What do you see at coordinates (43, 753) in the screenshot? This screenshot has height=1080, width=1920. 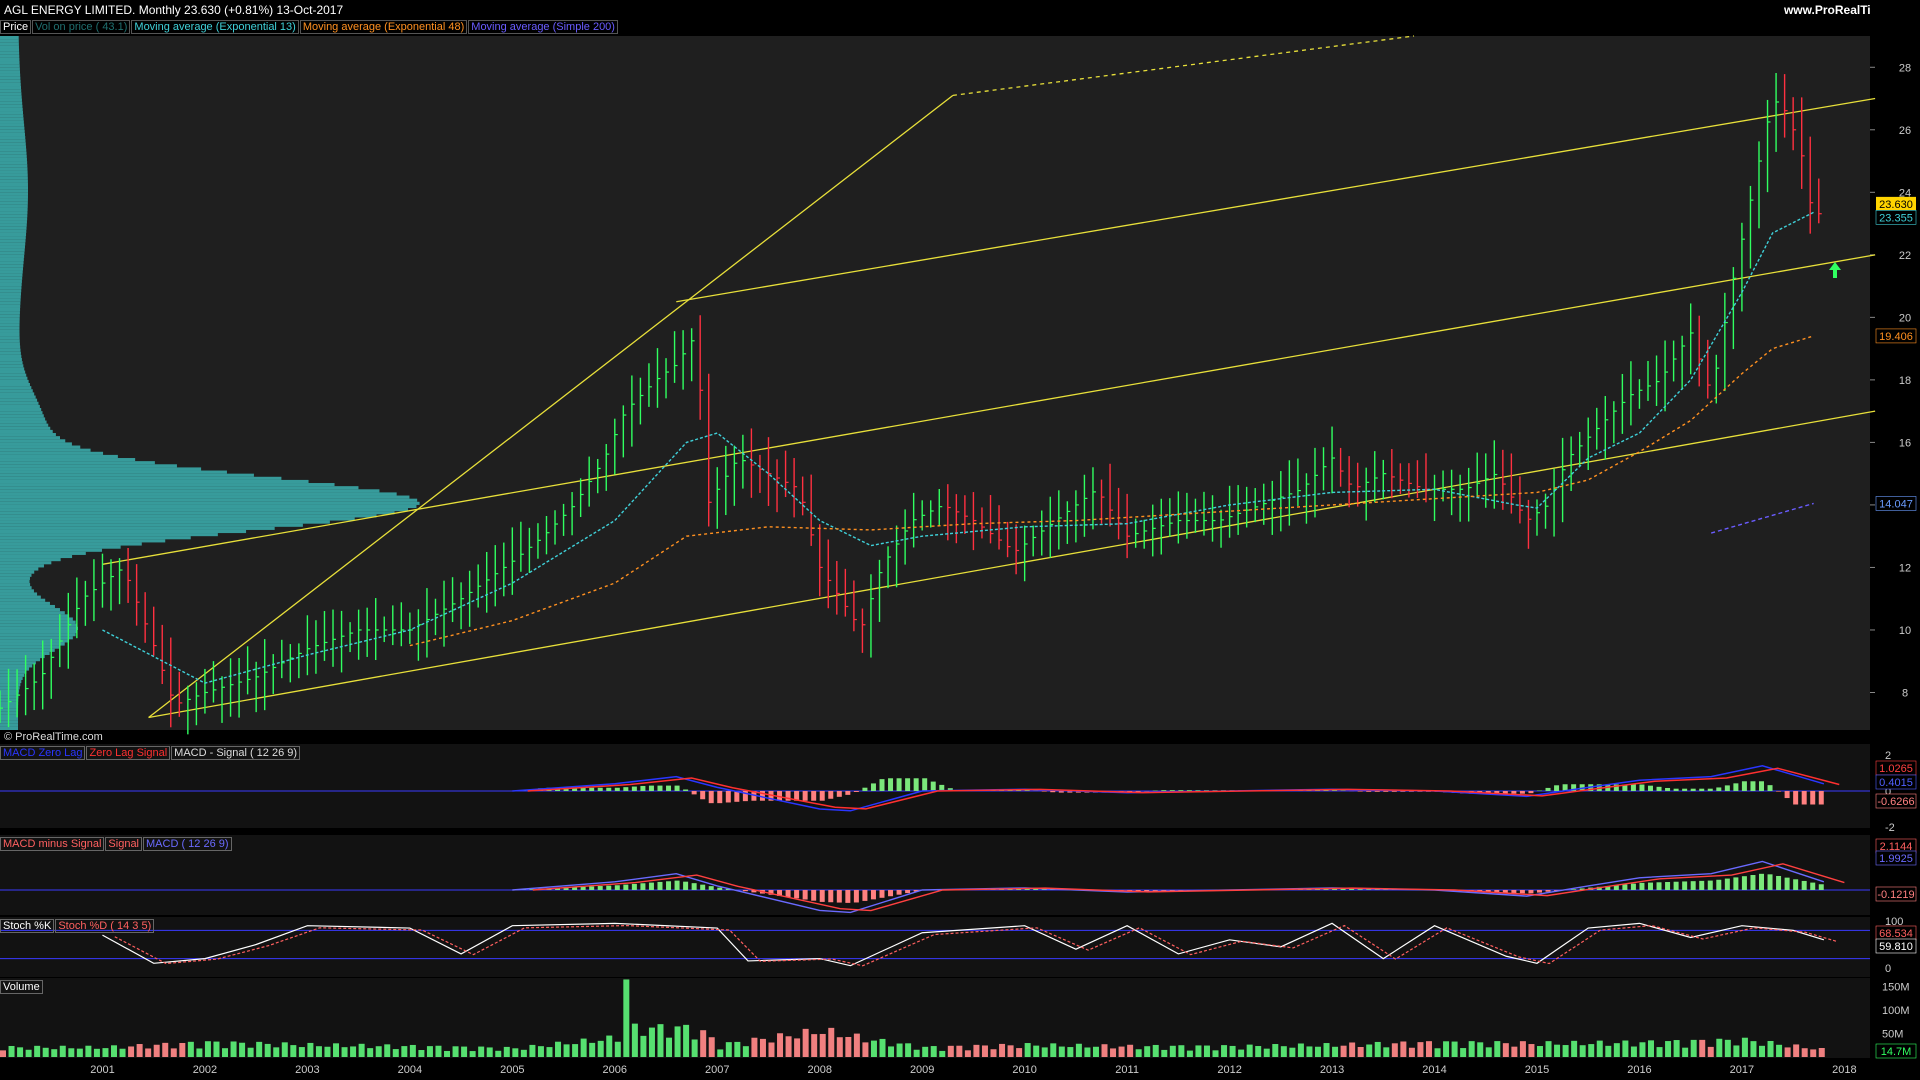 I see `macd-zl-legend-item-0: MACD Zero Lag` at bounding box center [43, 753].